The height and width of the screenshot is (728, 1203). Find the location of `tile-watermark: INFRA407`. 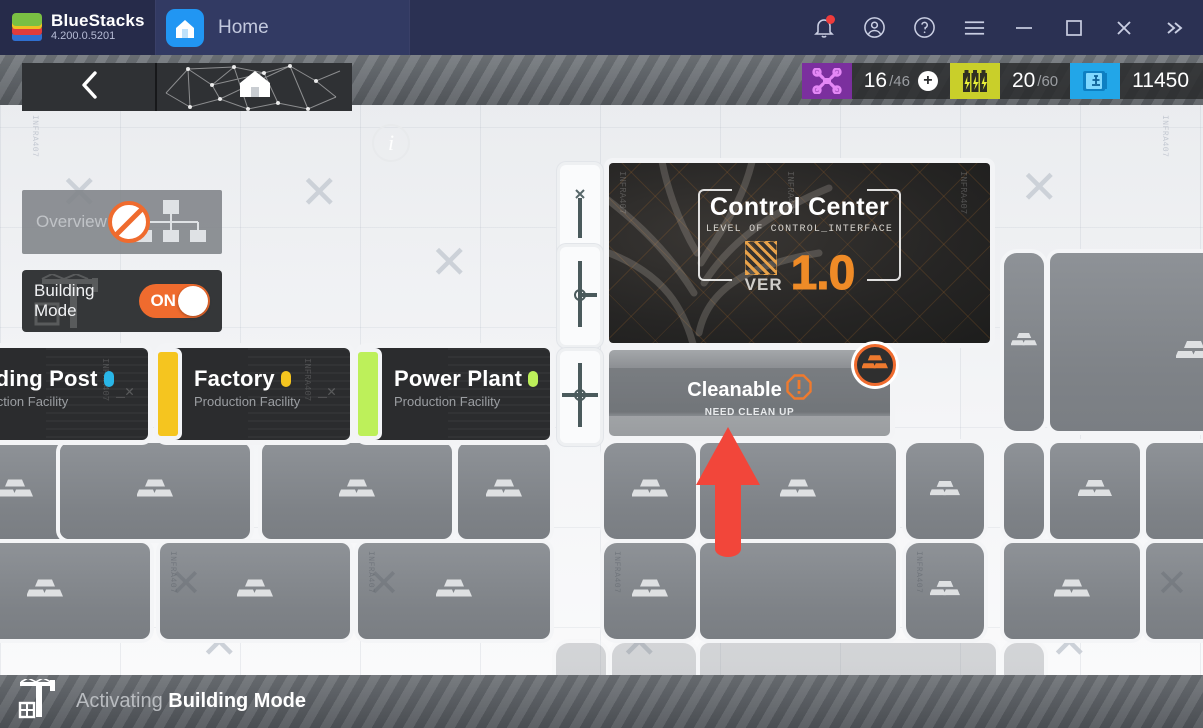

tile-watermark: INFRA407 is located at coordinates (918, 572).